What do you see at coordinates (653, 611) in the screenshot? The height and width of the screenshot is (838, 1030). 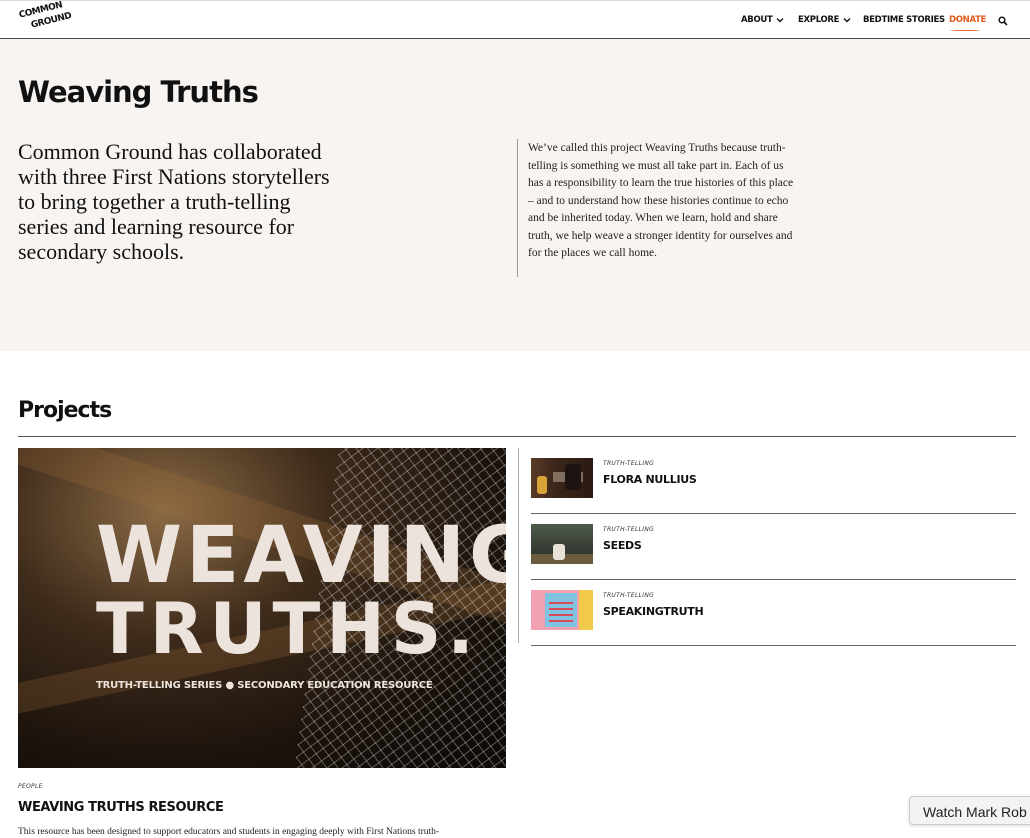 I see `project-title: SPEAKINGTRUTH` at bounding box center [653, 611].